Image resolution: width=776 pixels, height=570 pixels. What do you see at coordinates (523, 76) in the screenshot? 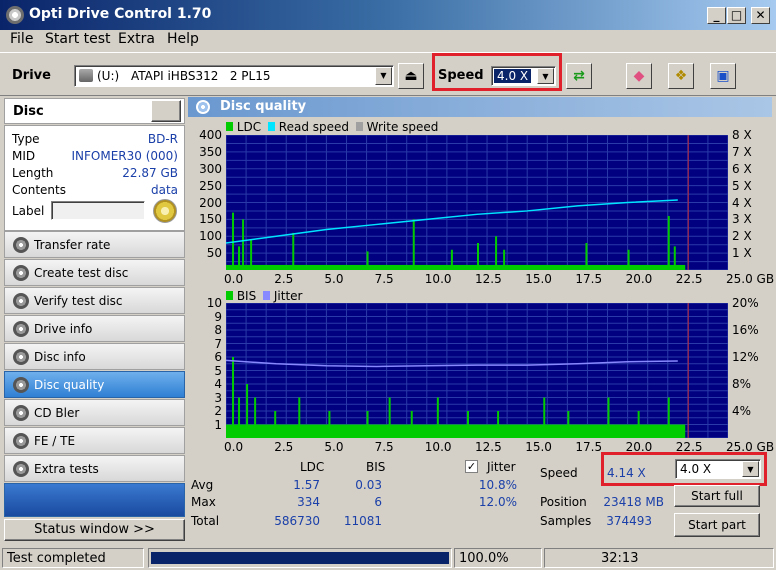
I see `speed-select: 4.0 X ▼` at bounding box center [523, 76].